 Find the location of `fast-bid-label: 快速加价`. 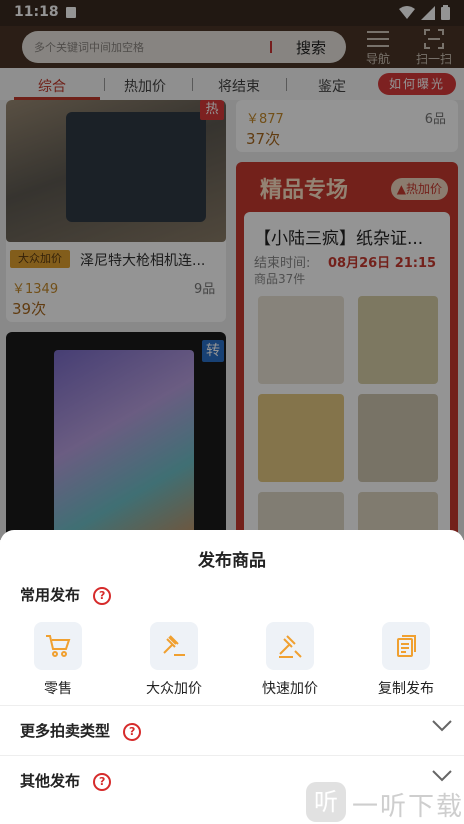

fast-bid-label: 快速加价 is located at coordinates (290, 689).